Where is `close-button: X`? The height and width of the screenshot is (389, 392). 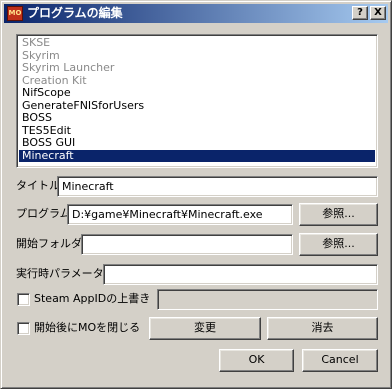
close-button: X is located at coordinates (378, 13).